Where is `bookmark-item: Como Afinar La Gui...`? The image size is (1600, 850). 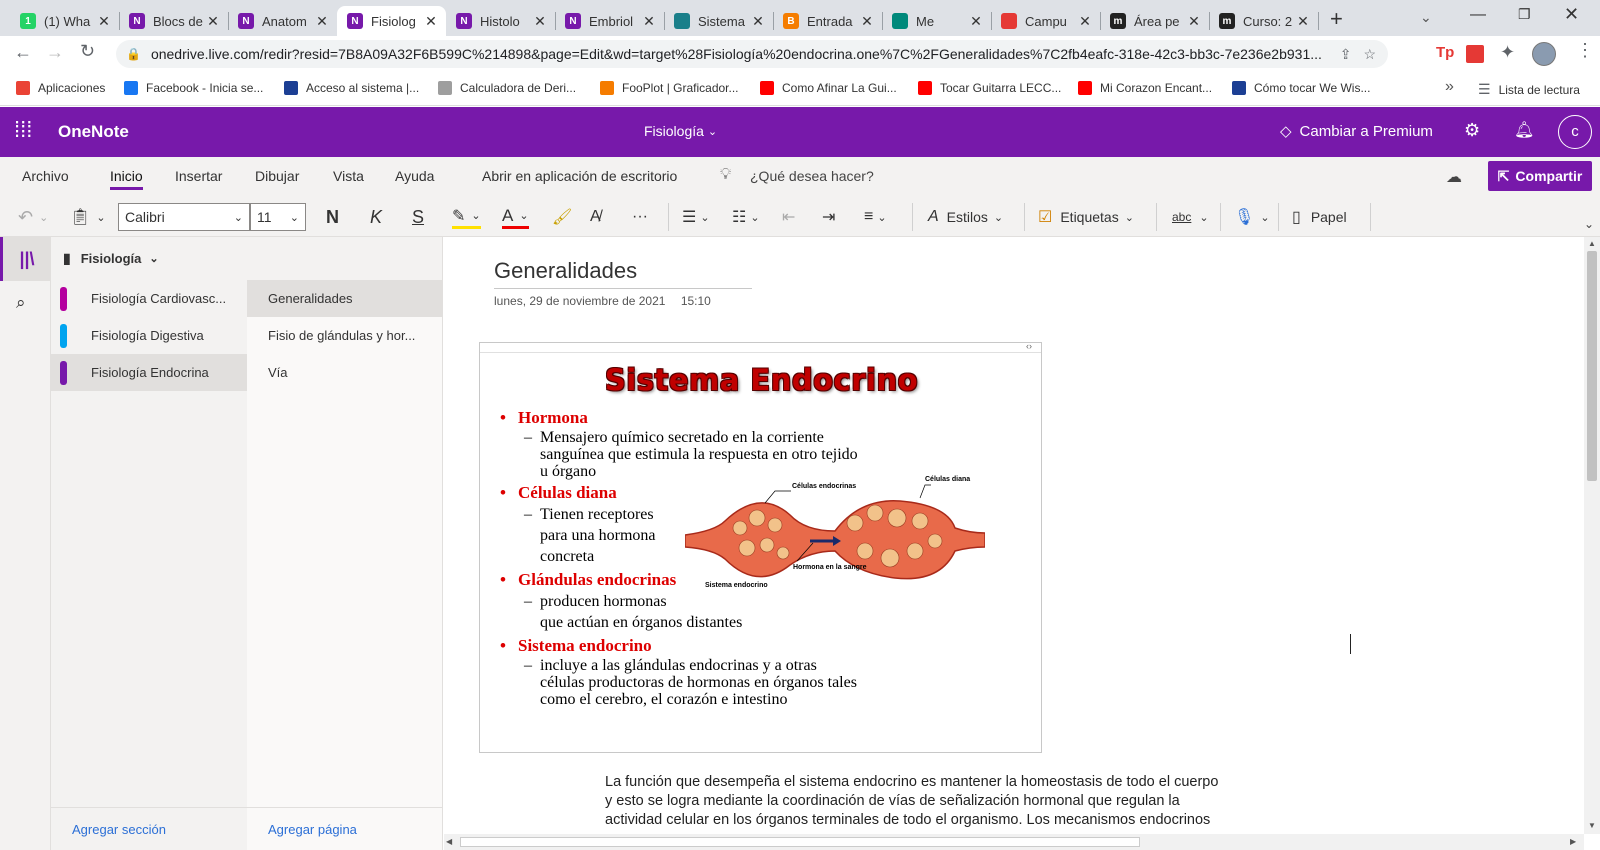 bookmark-item: Como Afinar La Gui... is located at coordinates (828, 88).